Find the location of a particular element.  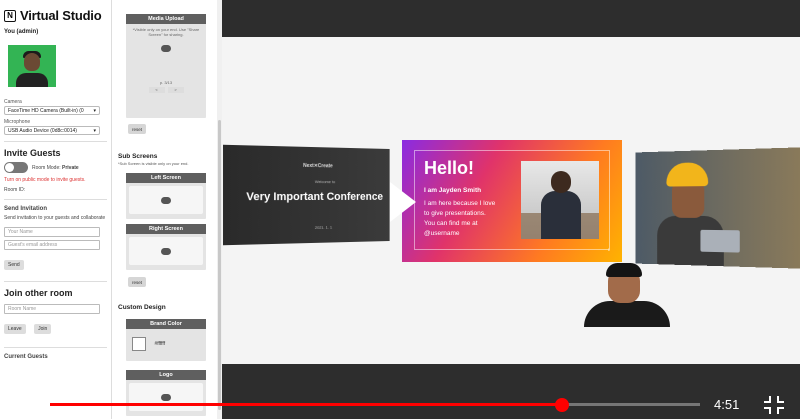

app-title: Virtual Studio is located at coordinates (61, 15).